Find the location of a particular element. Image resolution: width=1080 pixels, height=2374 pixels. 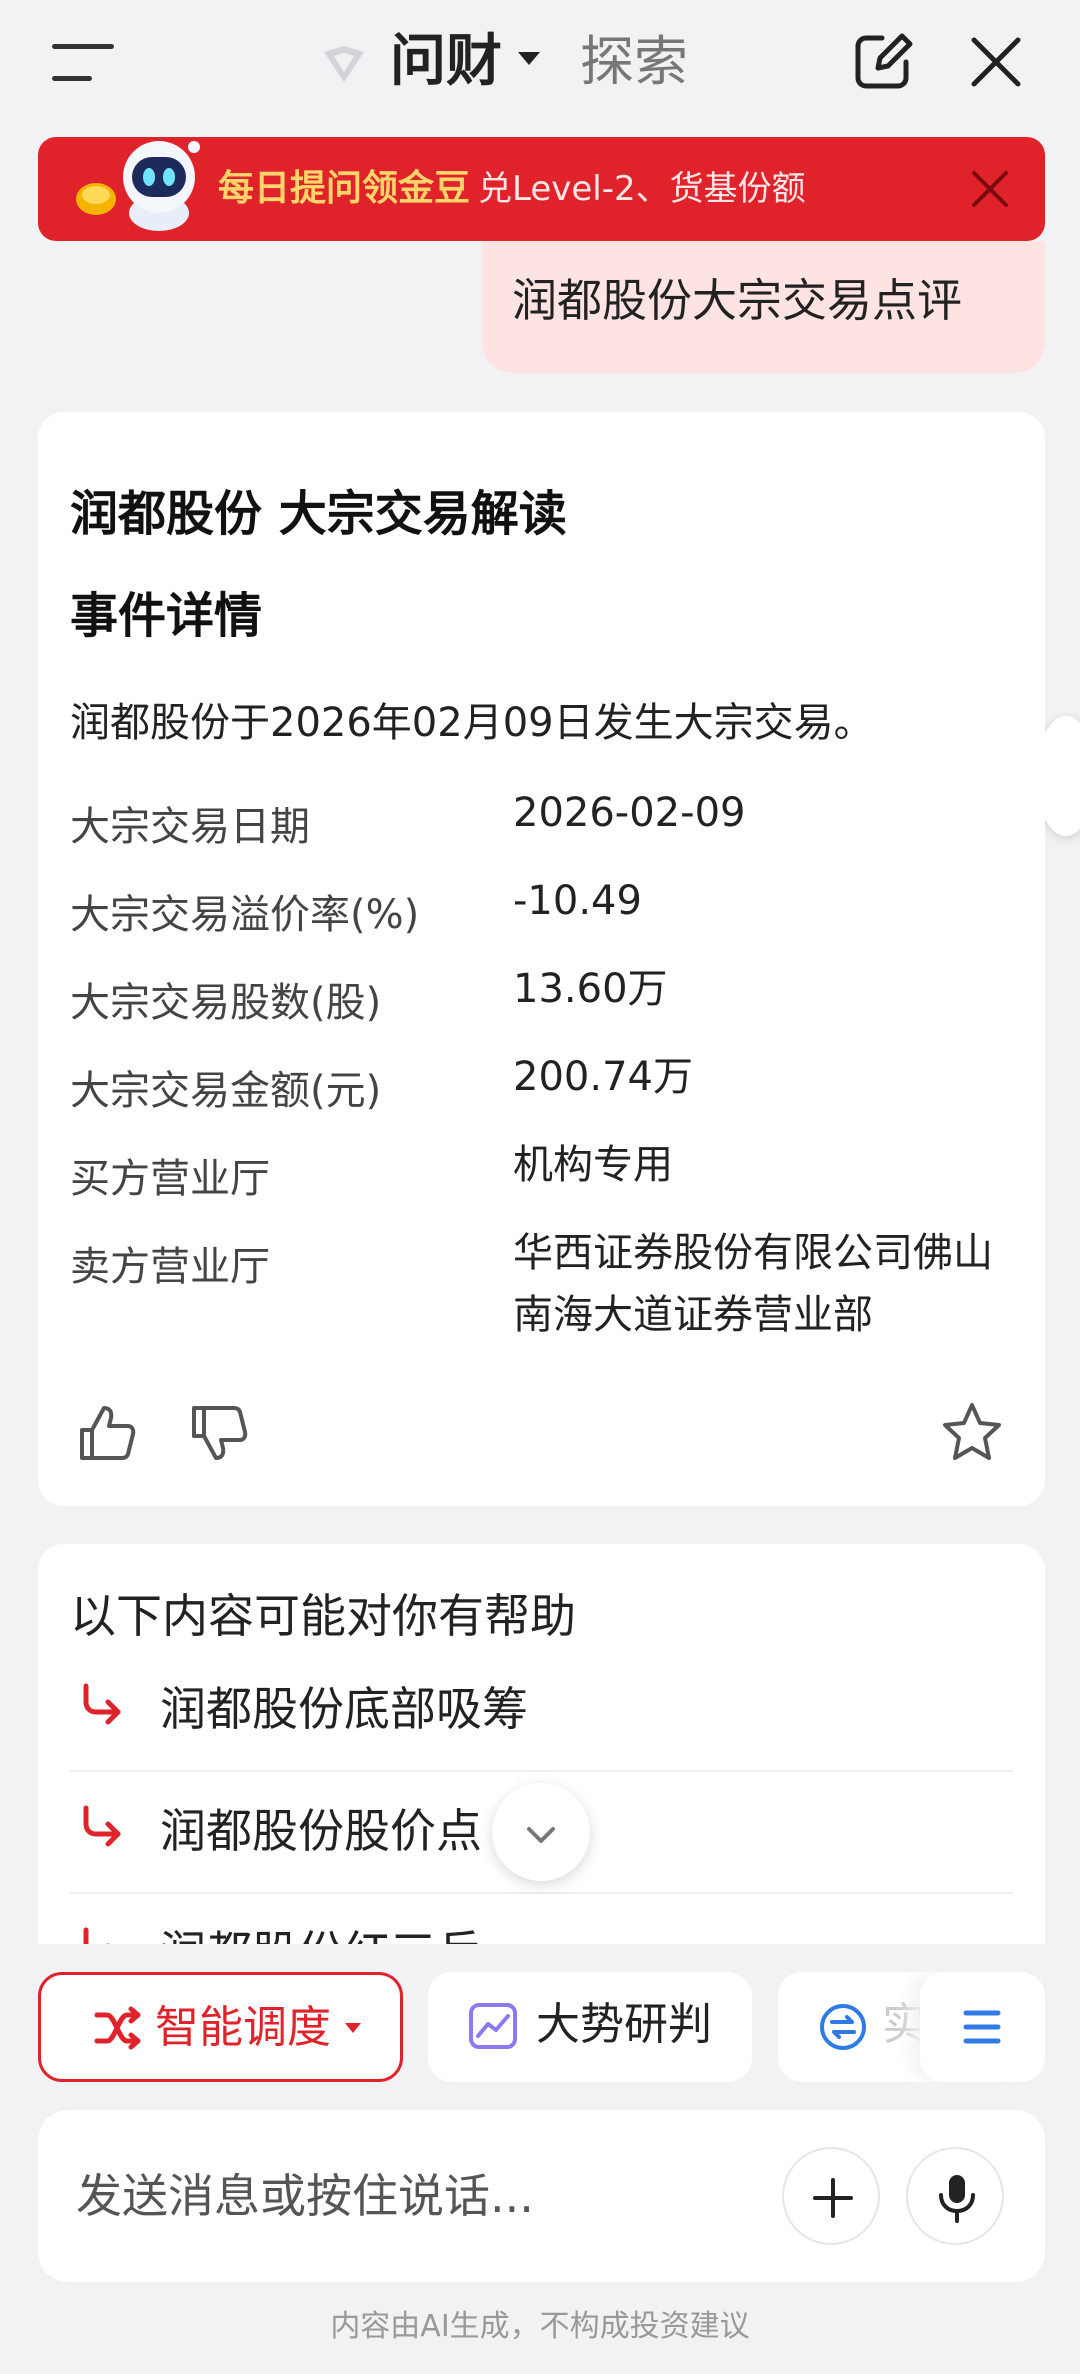

logo-icon is located at coordinates (344, 64).